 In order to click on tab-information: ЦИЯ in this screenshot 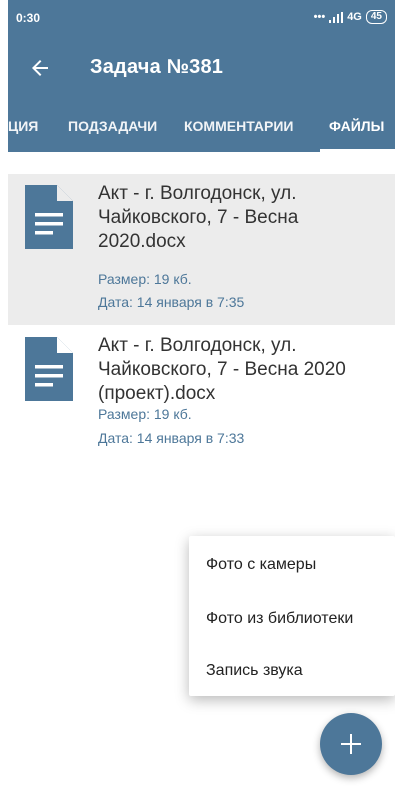, I will do `click(23, 126)`.